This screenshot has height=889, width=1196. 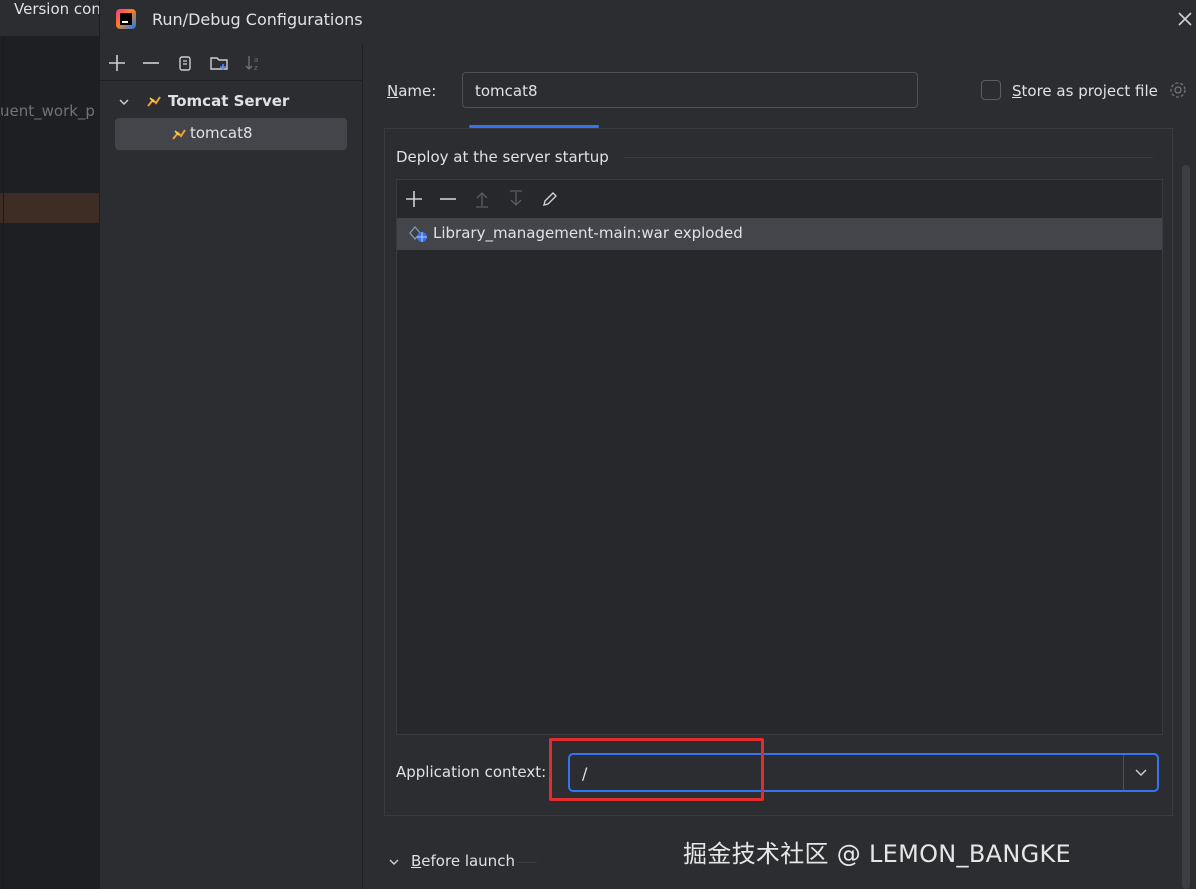 What do you see at coordinates (516, 199) in the screenshot?
I see `move-down-icon` at bounding box center [516, 199].